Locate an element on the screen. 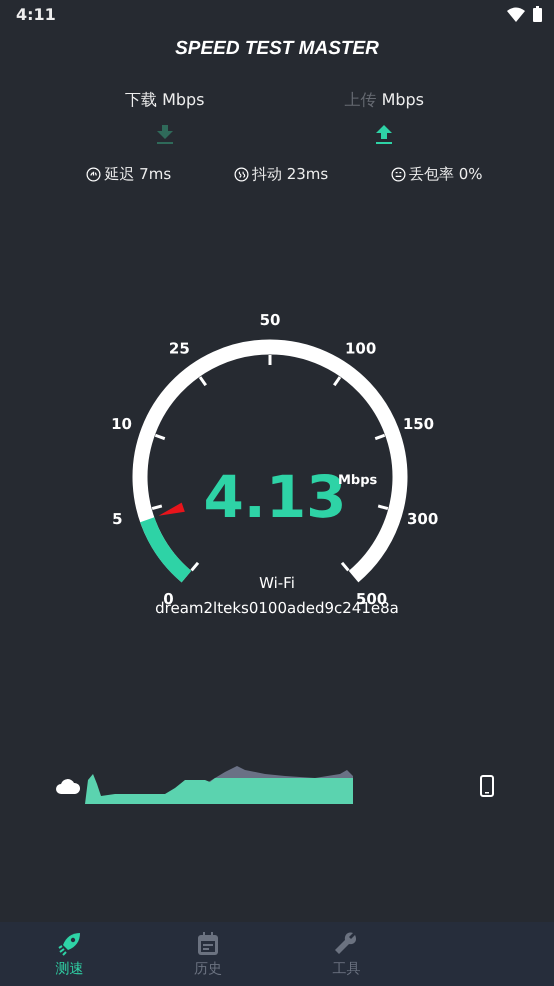  gauge-scale-label: 100 is located at coordinates (360, 349).